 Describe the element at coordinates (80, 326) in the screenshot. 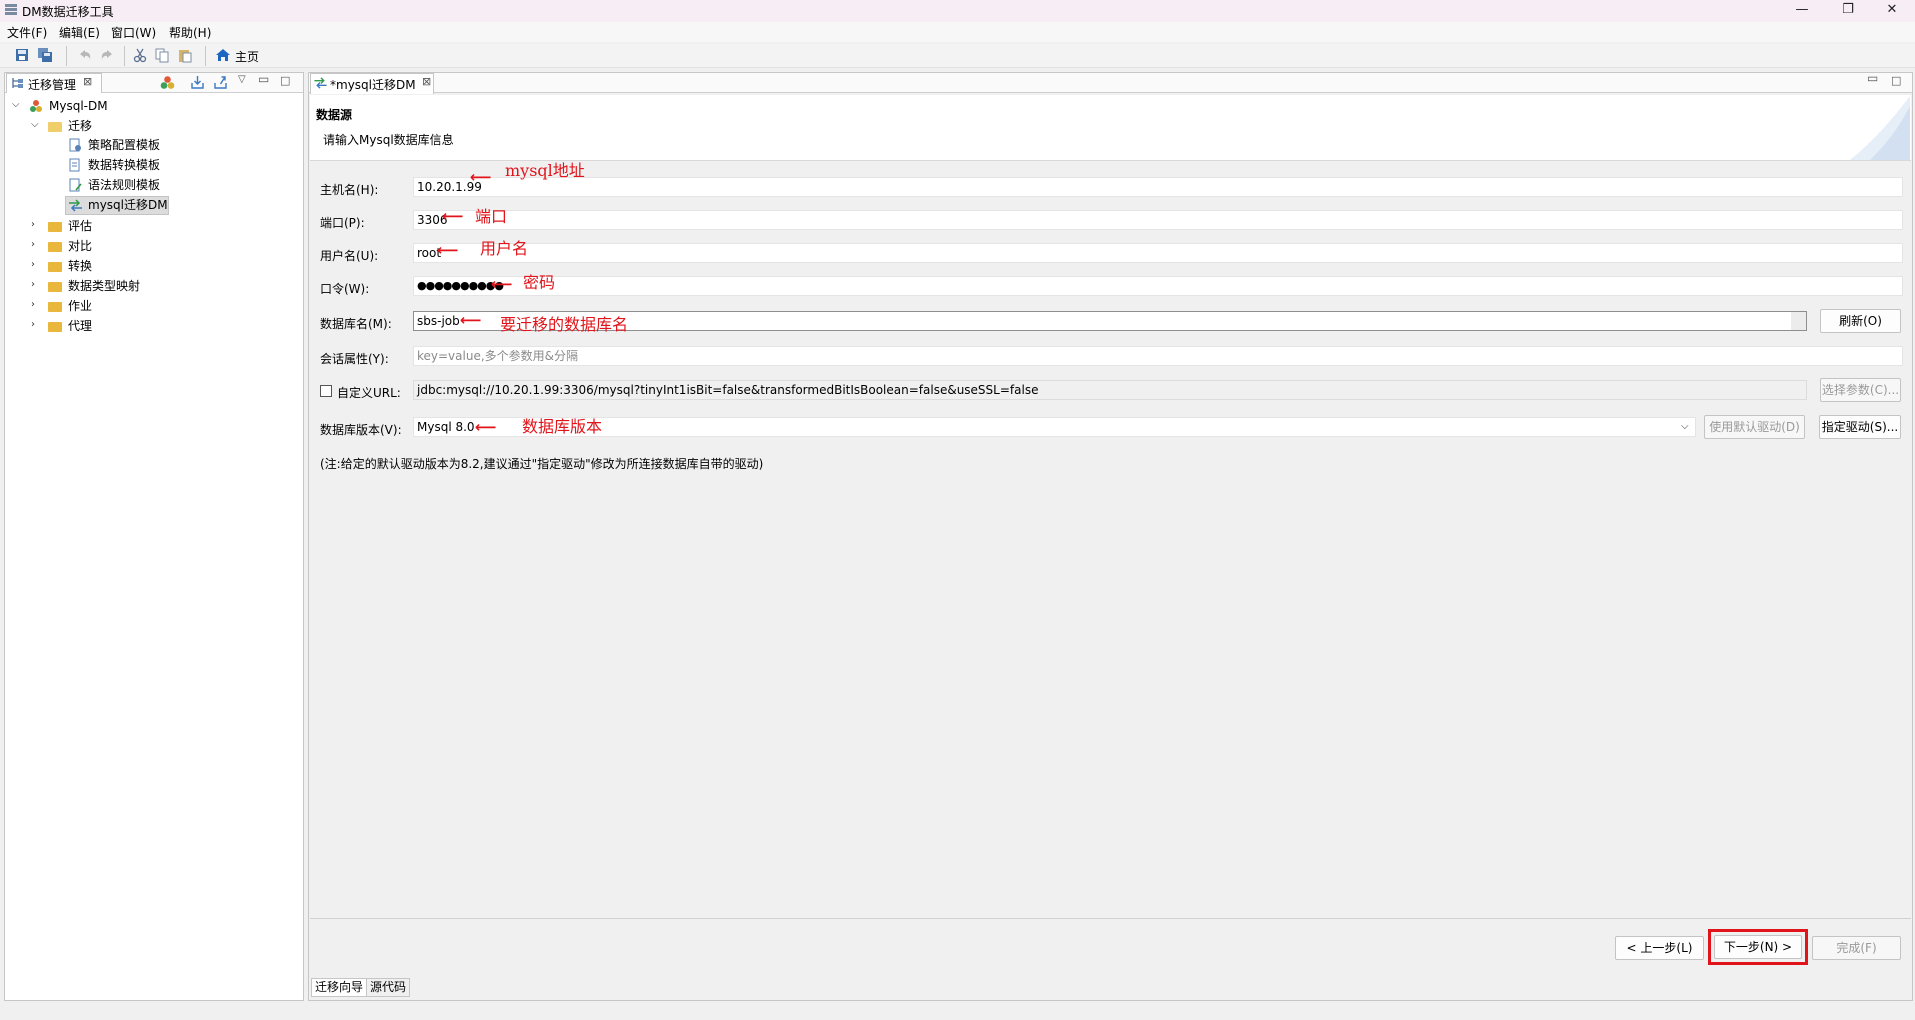

I see `tree-node-agent: 代理` at that location.